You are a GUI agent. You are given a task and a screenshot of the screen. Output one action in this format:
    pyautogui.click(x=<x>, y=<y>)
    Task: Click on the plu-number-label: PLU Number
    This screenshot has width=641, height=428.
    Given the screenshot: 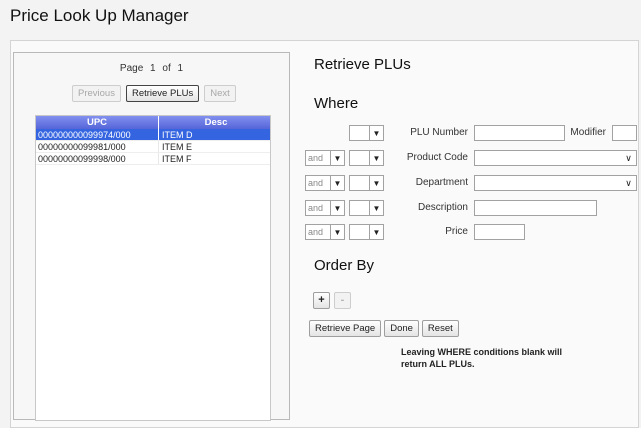 What is the action you would take?
    pyautogui.click(x=439, y=132)
    